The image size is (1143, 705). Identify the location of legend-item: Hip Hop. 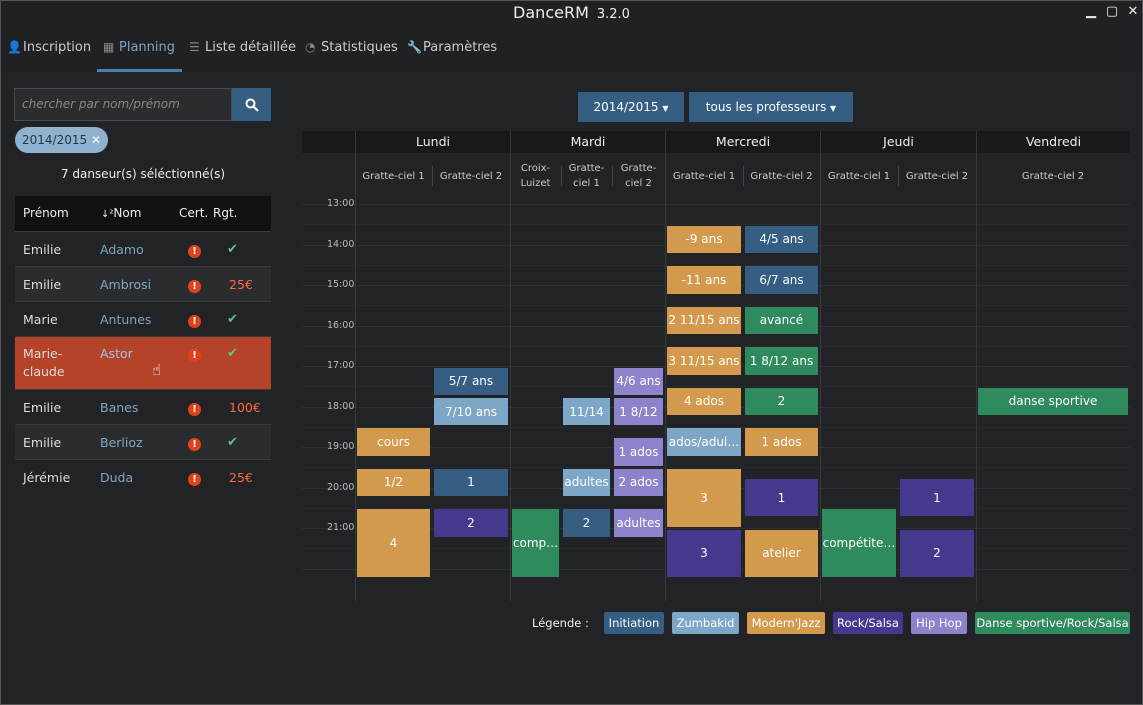
(939, 623).